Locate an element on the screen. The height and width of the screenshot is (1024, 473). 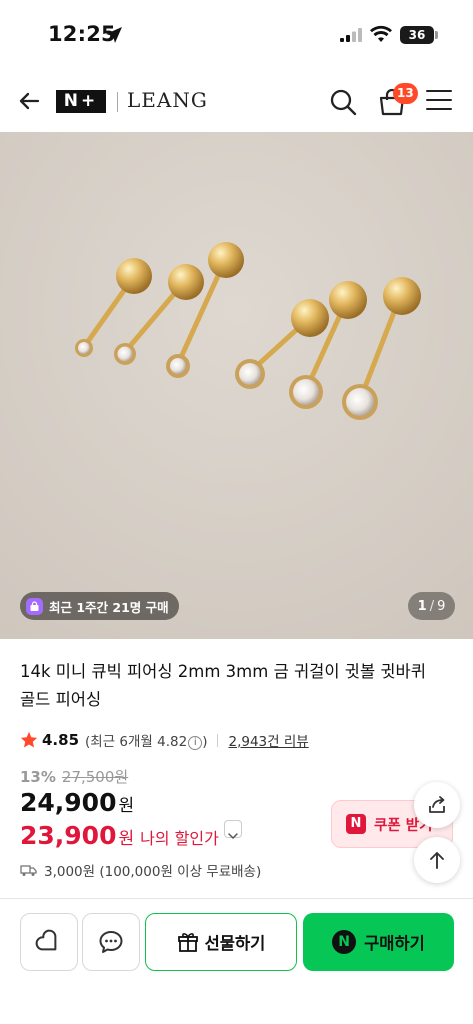
menu-button is located at coordinates (439, 101).